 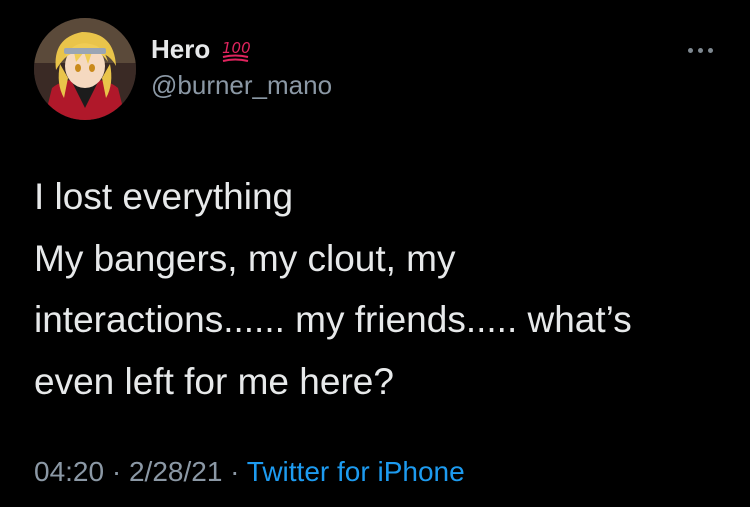 I want to click on more-options-button, so click(x=700, y=50).